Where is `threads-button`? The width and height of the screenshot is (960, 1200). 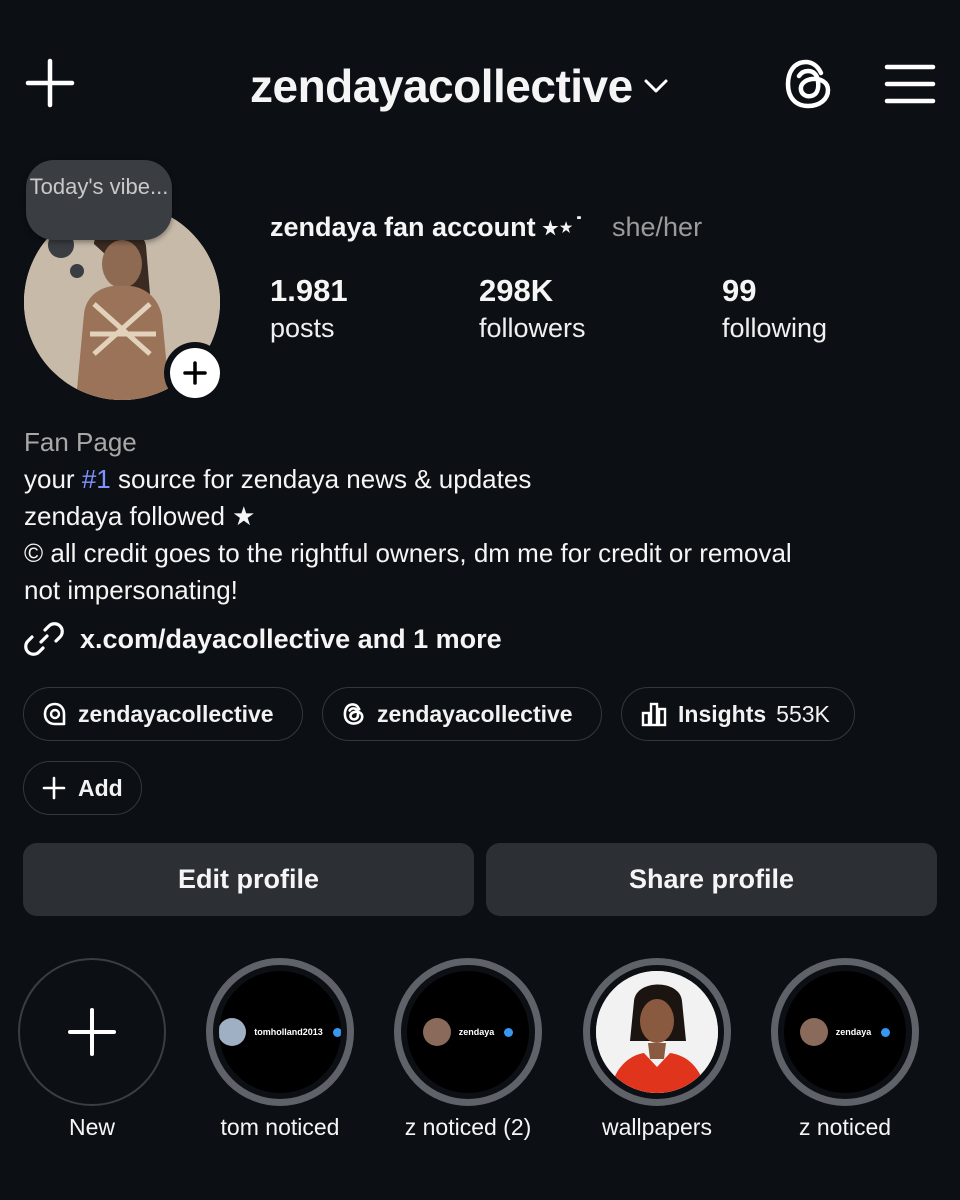 threads-button is located at coordinates (809, 84).